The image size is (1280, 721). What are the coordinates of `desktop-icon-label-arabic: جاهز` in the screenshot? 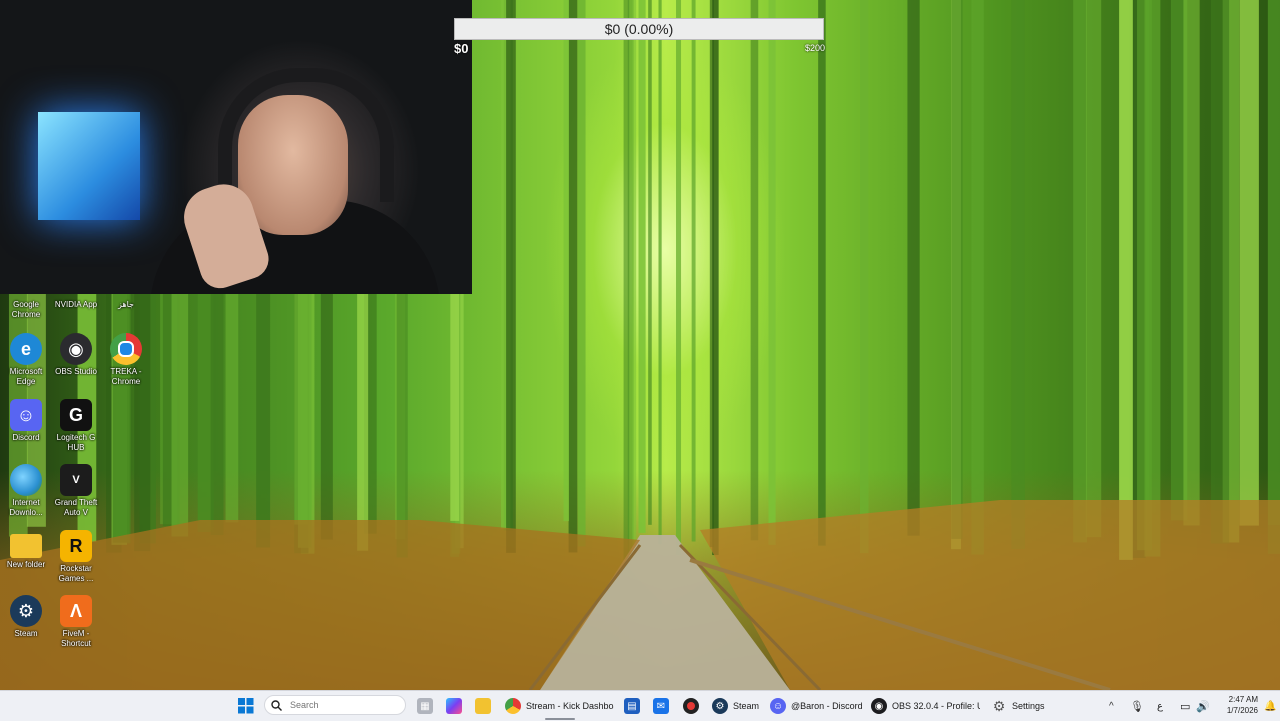 It's located at (126, 305).